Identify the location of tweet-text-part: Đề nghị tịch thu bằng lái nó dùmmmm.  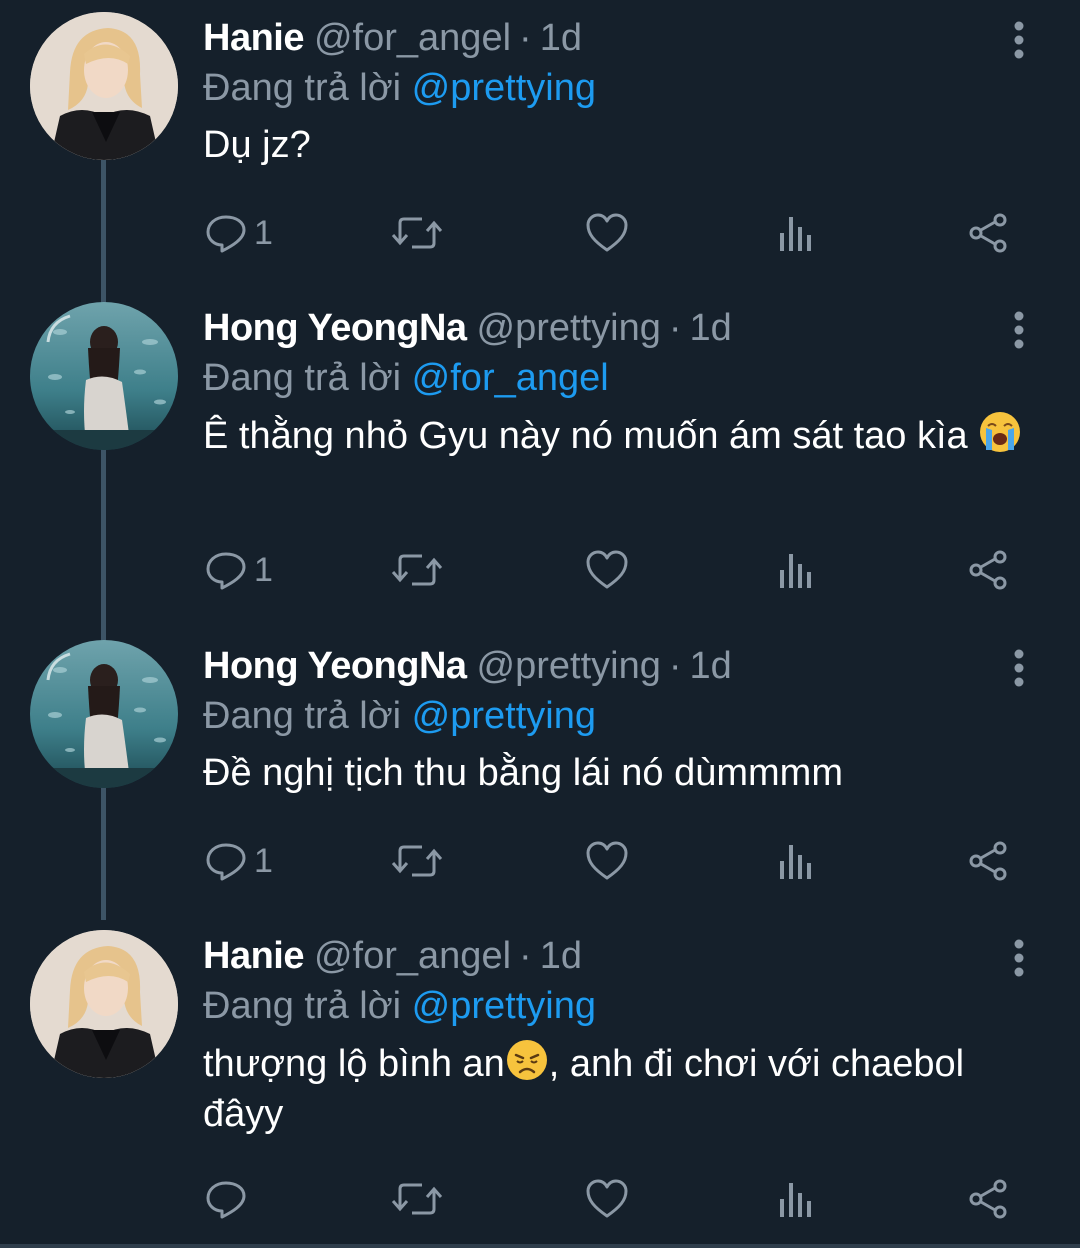
(523, 773).